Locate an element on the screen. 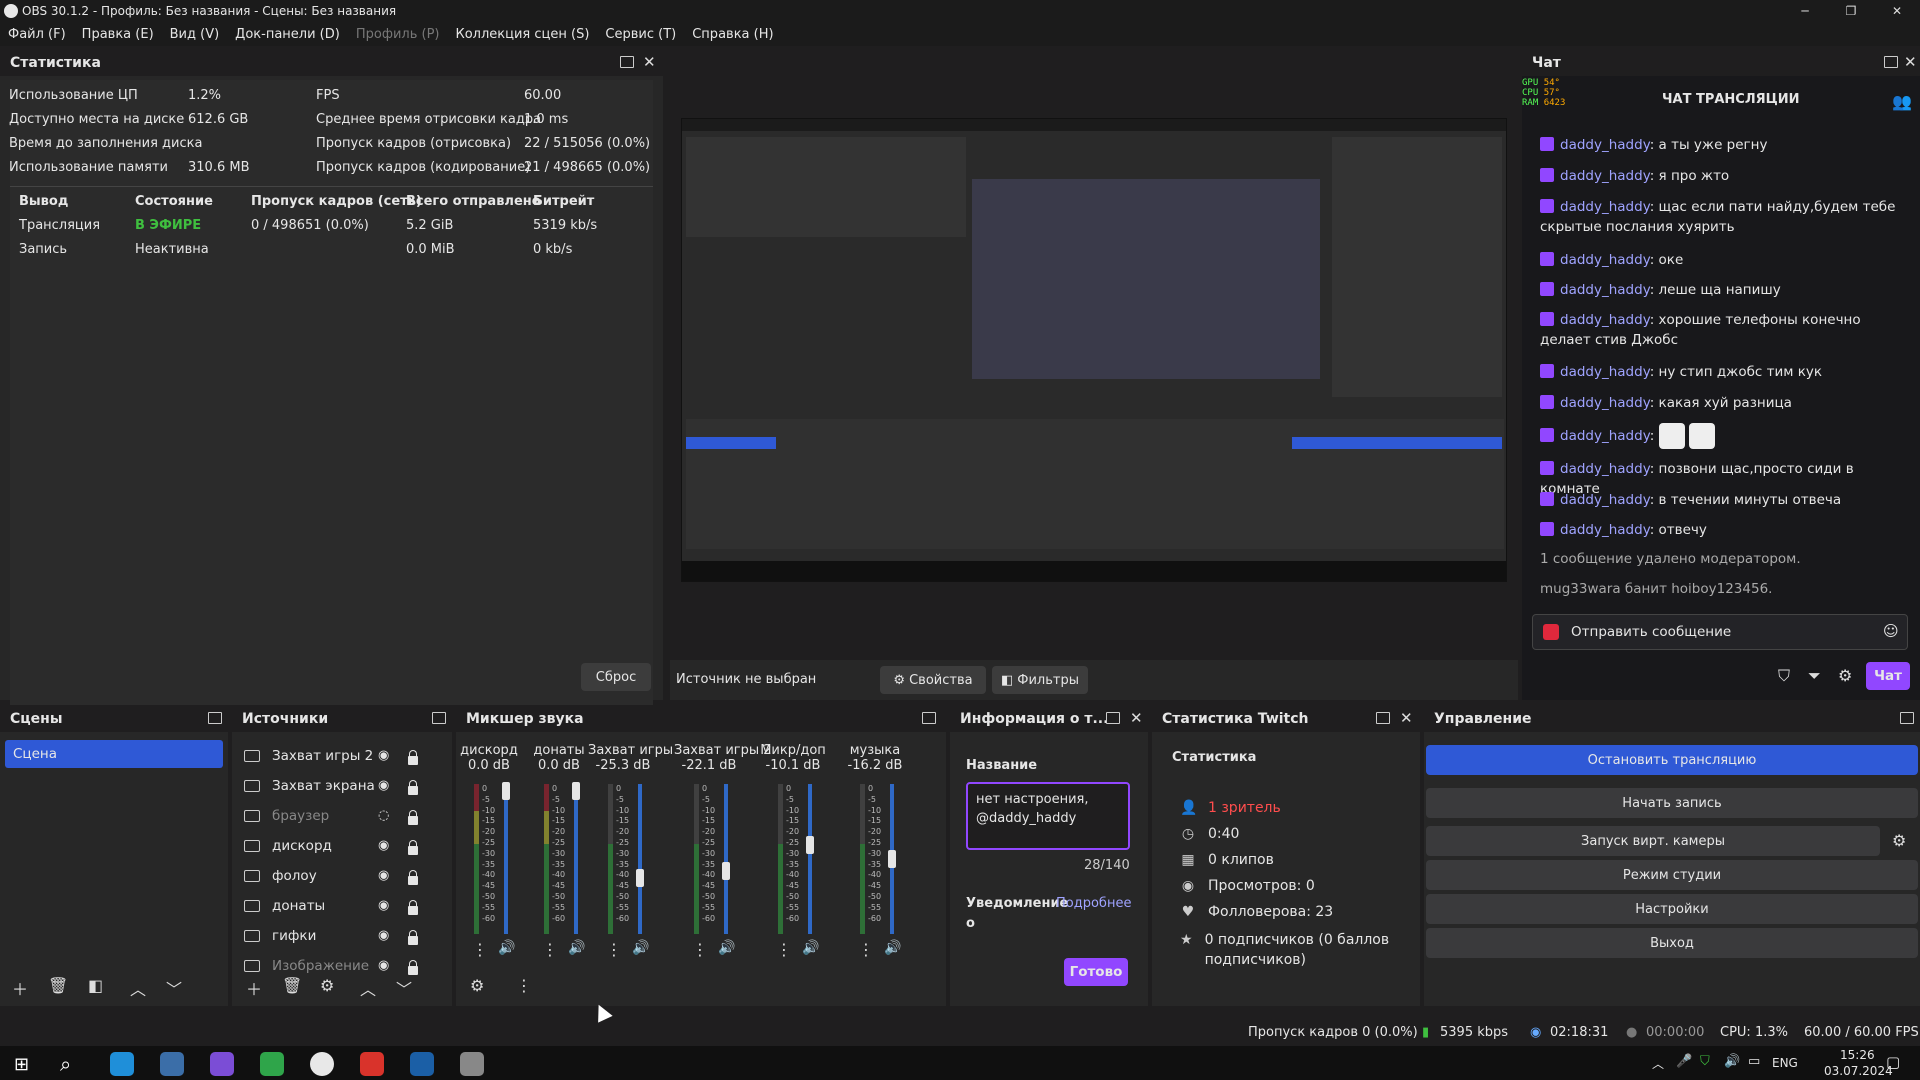 The width and height of the screenshot is (1920, 1080). source-item: Захват экрана is located at coordinates (339, 786).